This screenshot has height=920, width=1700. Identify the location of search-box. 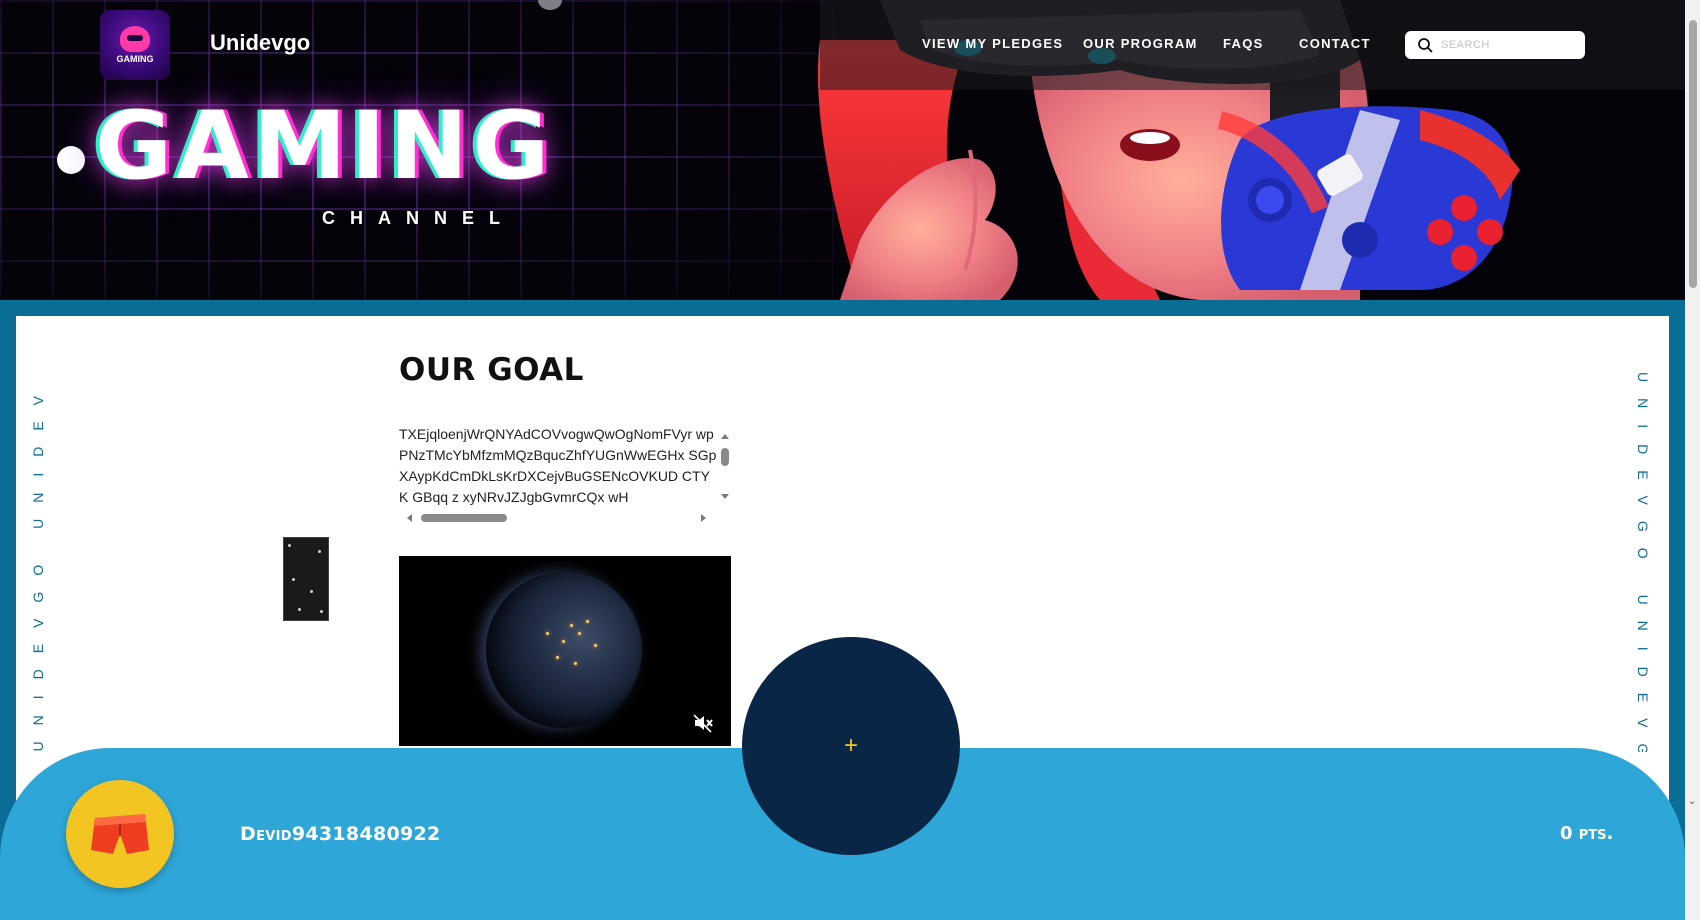
(1495, 45).